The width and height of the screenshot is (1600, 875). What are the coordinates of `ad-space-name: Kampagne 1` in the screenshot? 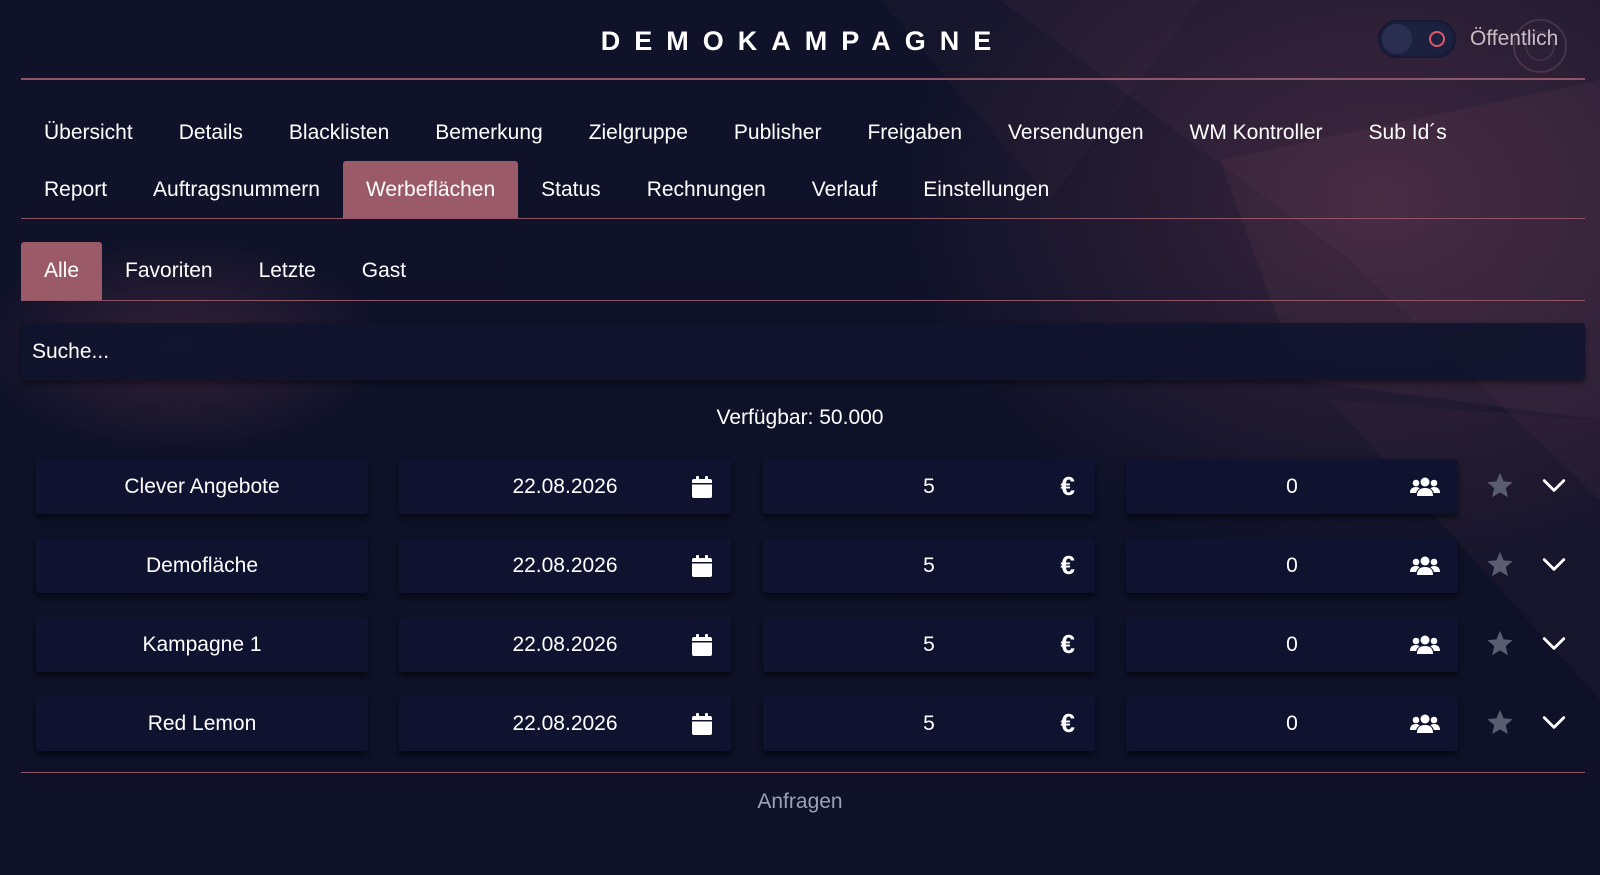 It's located at (202, 644).